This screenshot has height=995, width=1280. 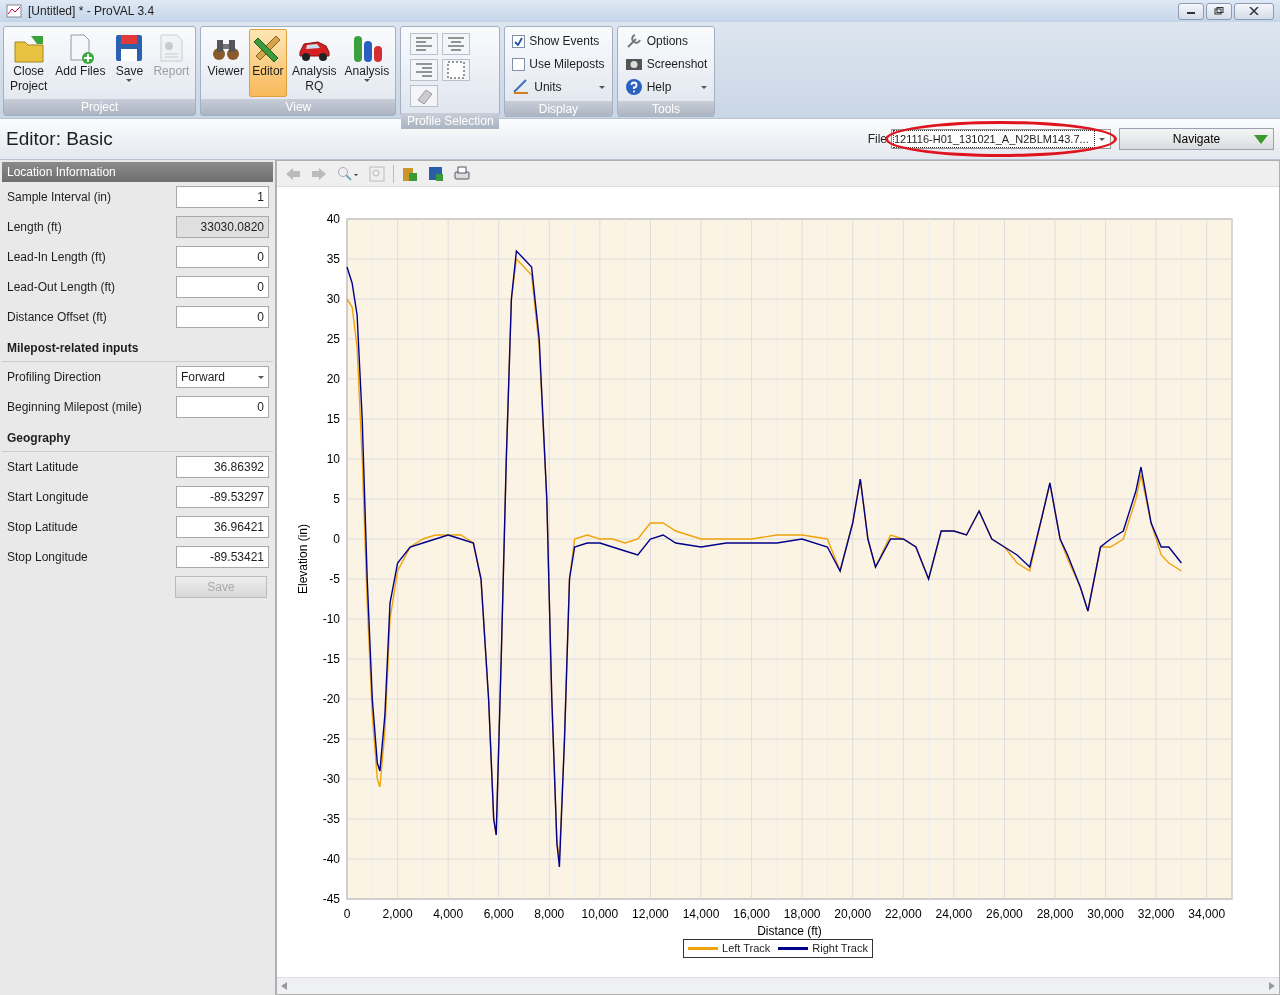 What do you see at coordinates (1207, 914) in the screenshot?
I see `axis-tick-label: 34,000` at bounding box center [1207, 914].